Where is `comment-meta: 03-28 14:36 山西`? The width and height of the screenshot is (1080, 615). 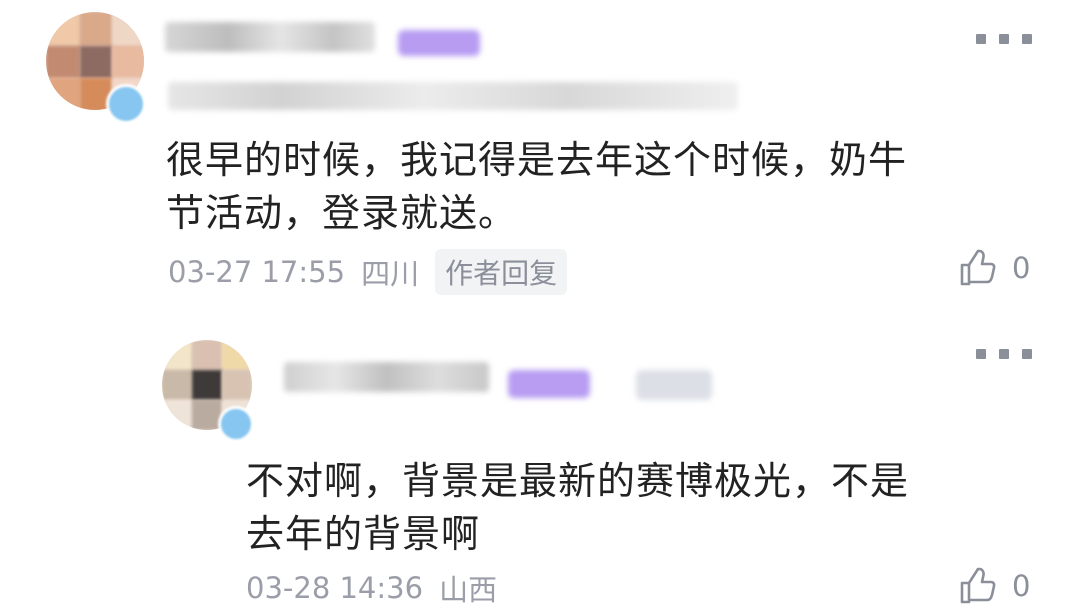 comment-meta: 03-28 14:36 山西 is located at coordinates (371, 588).